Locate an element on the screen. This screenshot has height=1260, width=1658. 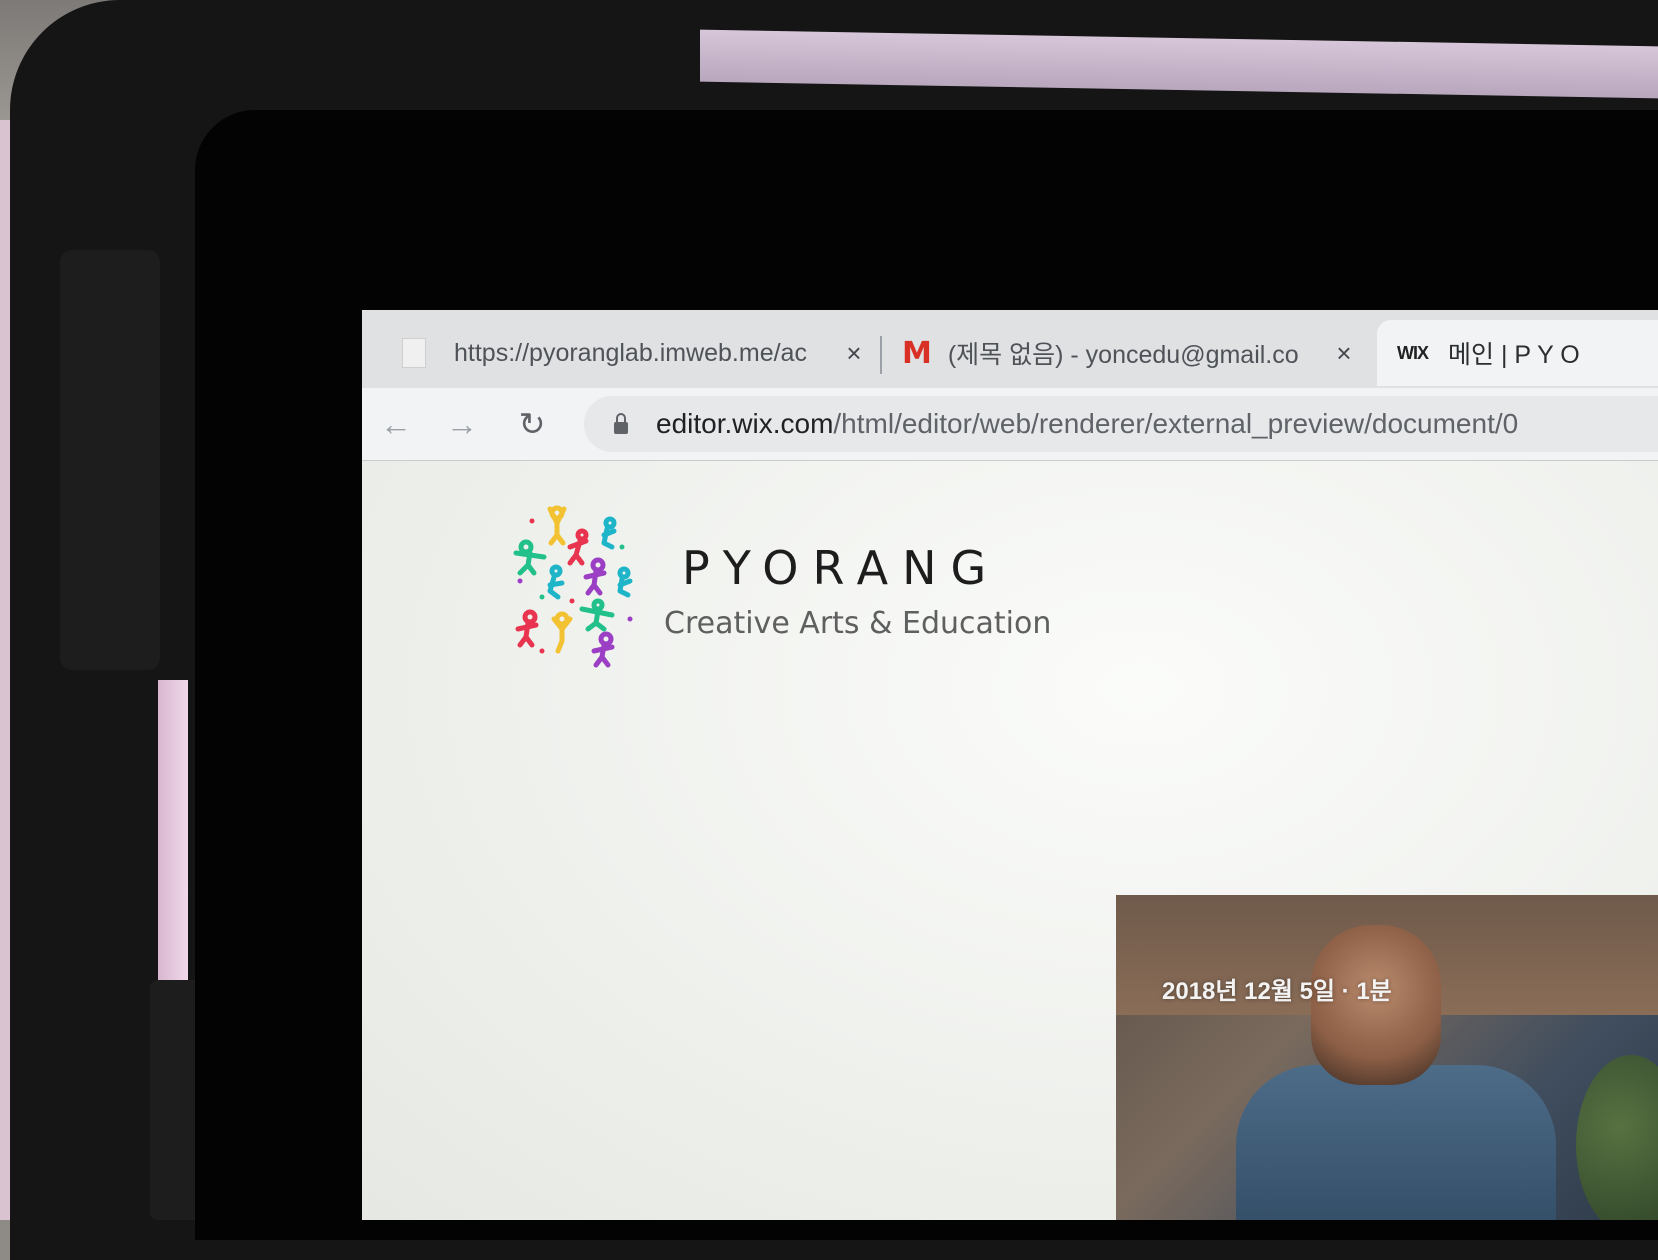
pyorang-logo-icon is located at coordinates (577, 586).